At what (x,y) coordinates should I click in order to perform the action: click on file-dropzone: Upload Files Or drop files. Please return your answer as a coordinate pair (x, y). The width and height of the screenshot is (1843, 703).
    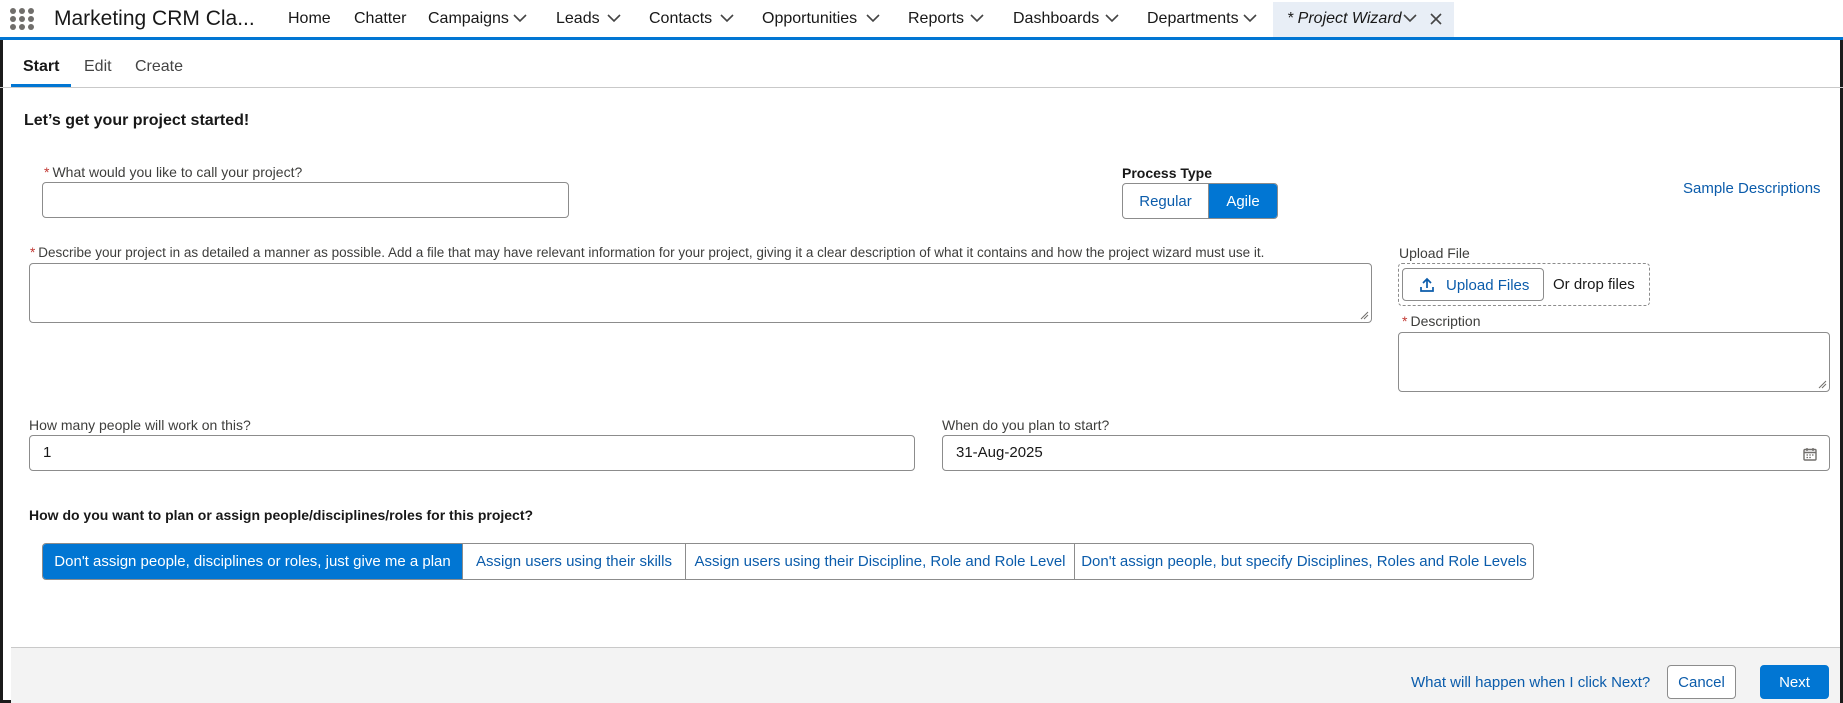
    Looking at the image, I should click on (1524, 284).